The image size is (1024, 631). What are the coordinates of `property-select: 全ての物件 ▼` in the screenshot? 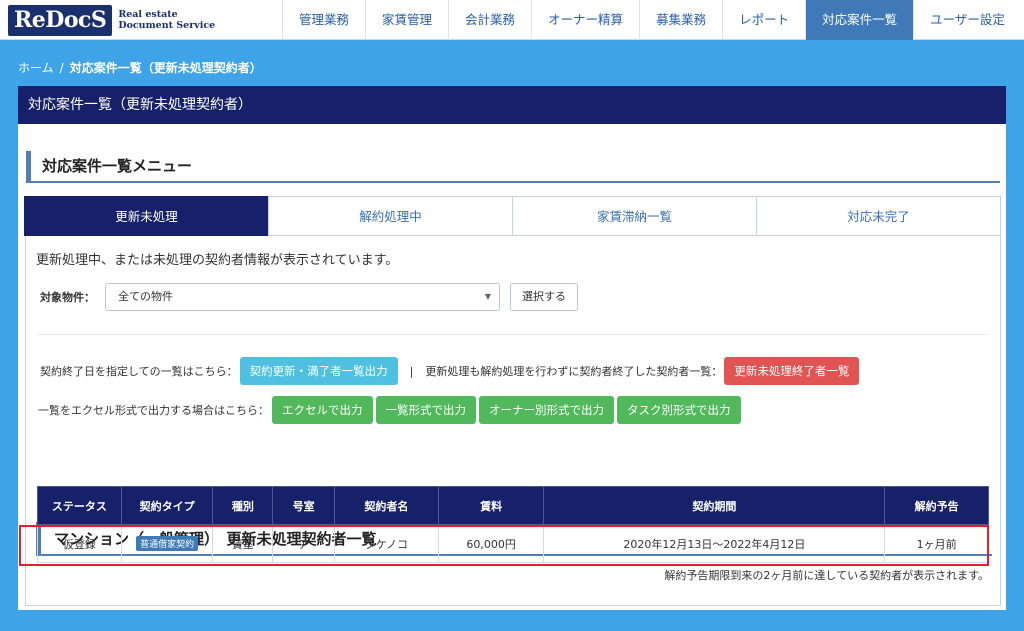 It's located at (302, 297).